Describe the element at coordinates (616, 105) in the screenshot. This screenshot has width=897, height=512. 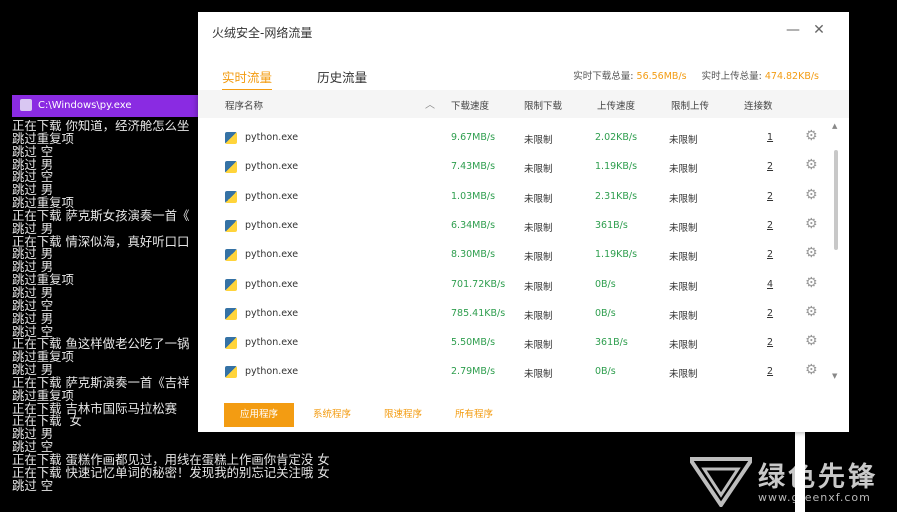
I see `column-header-upload-speed: 上传速度` at that location.